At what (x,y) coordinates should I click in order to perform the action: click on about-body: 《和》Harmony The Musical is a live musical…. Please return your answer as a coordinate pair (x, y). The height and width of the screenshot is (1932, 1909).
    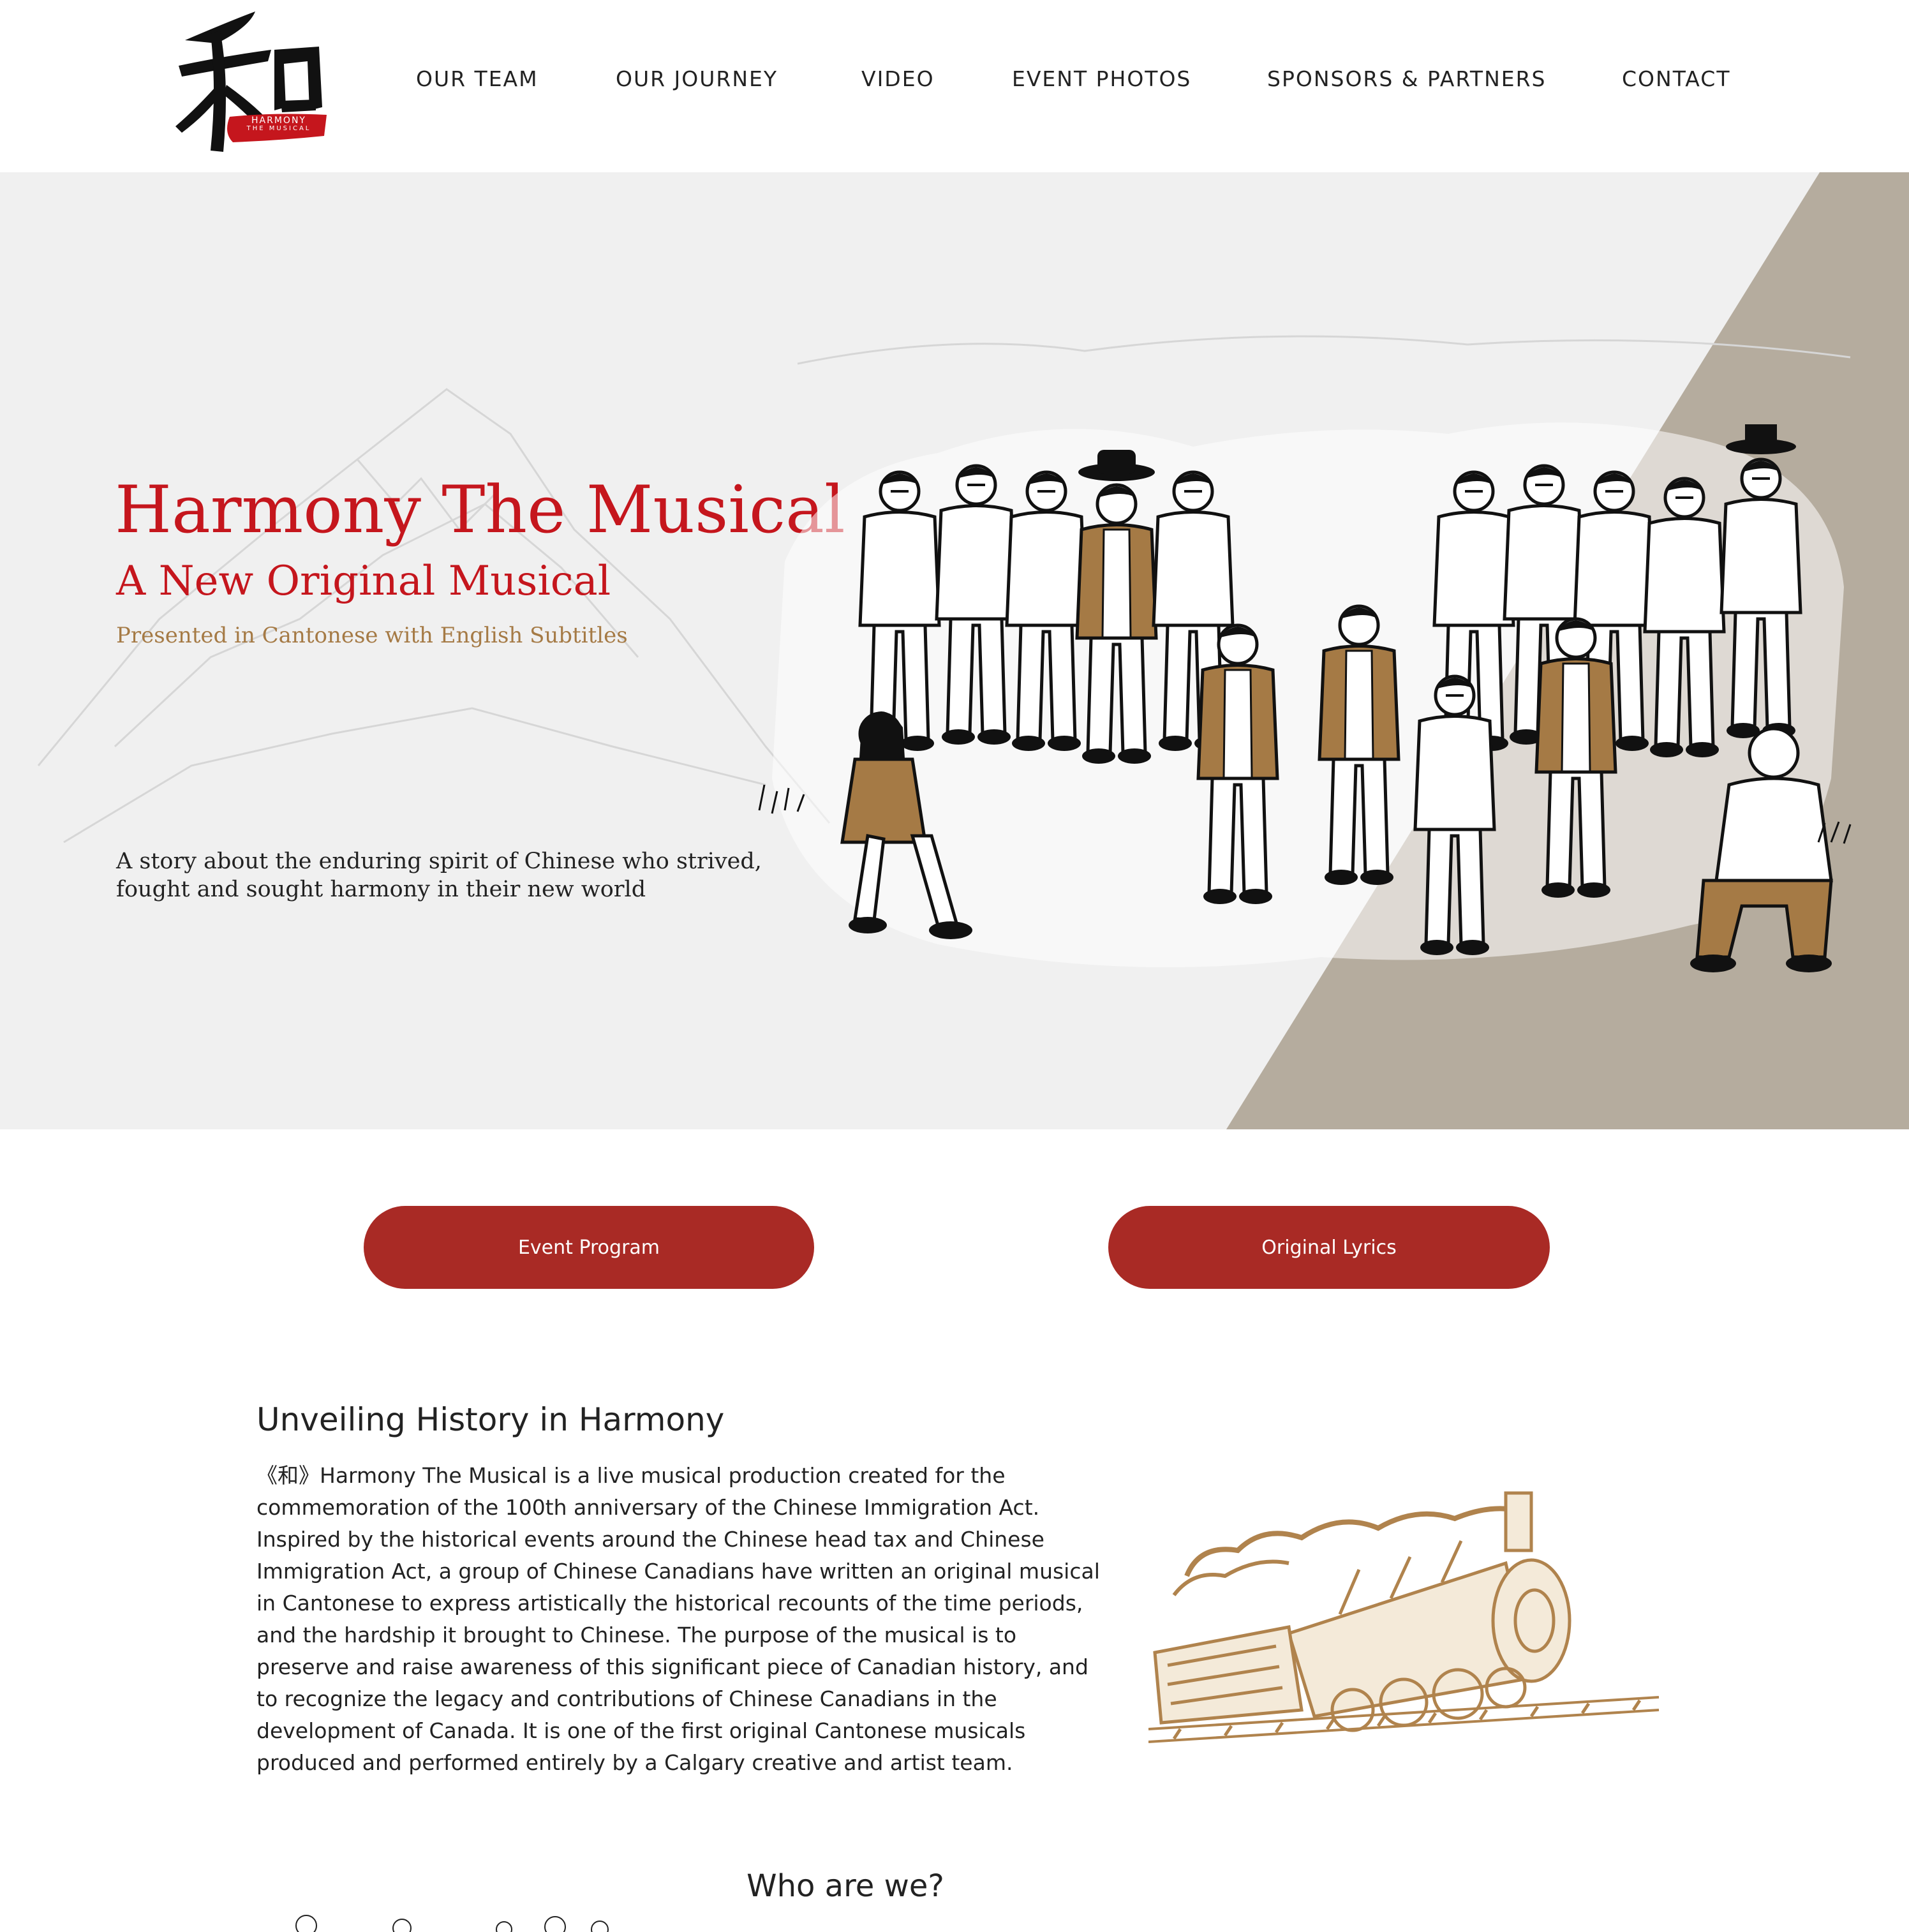
    Looking at the image, I should click on (678, 1619).